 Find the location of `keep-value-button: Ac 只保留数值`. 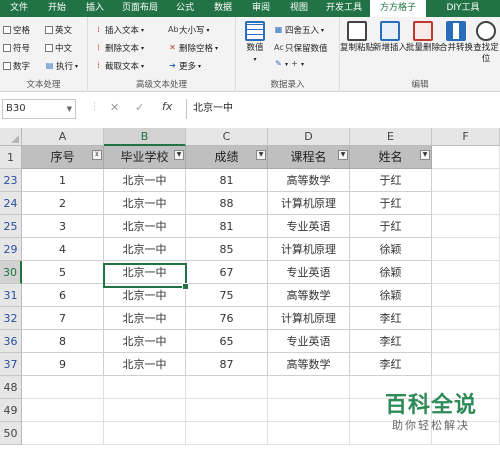

keep-value-button: Ac 只保留数值 is located at coordinates (301, 48).